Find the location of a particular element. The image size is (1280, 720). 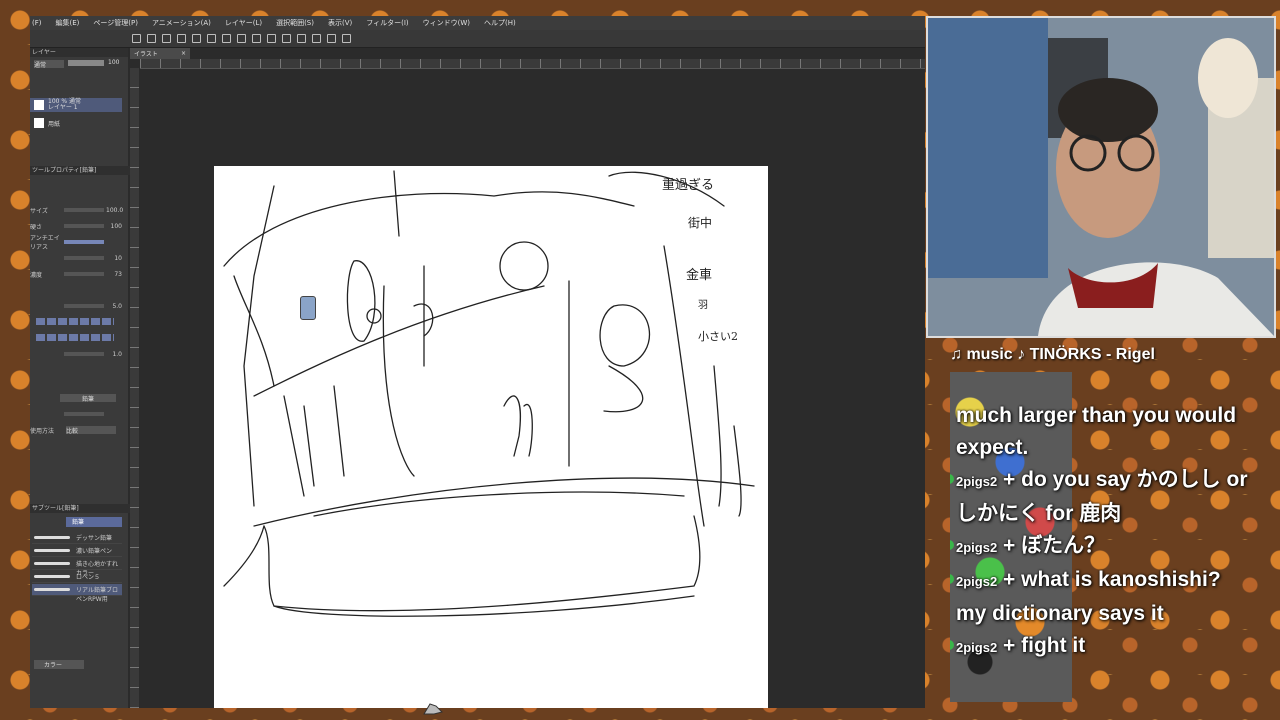

note-5: 小さい2 is located at coordinates (718, 336).